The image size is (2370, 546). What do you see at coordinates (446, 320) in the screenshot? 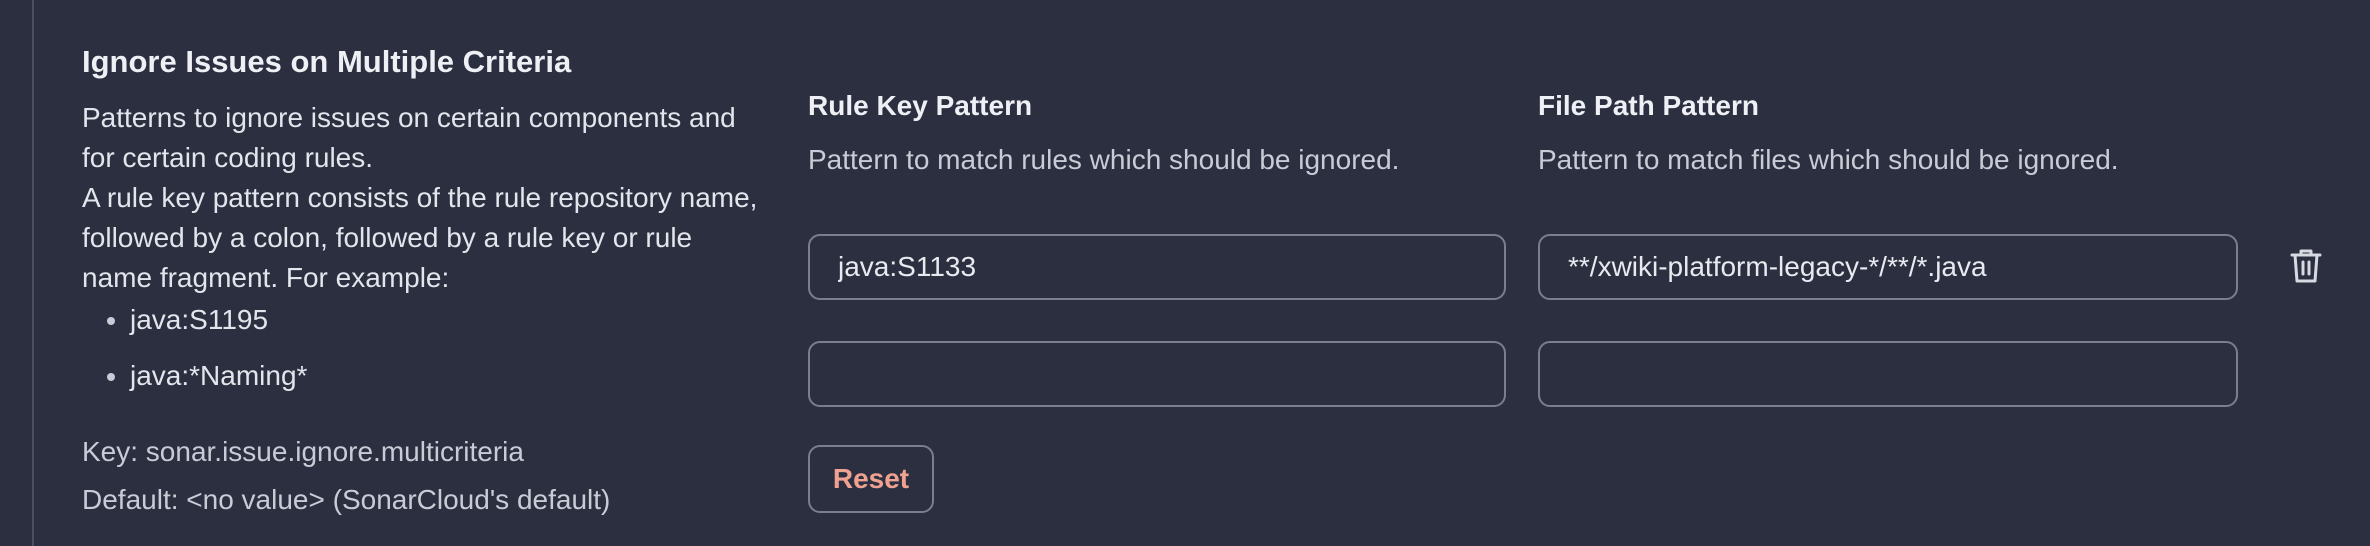
I see `example-item: java:S1195` at bounding box center [446, 320].